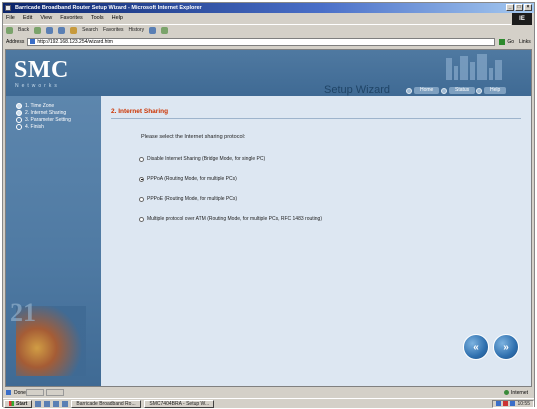 The image size is (537, 409). I want to click on quicklaunch-outlook-icon, so click(56, 403).